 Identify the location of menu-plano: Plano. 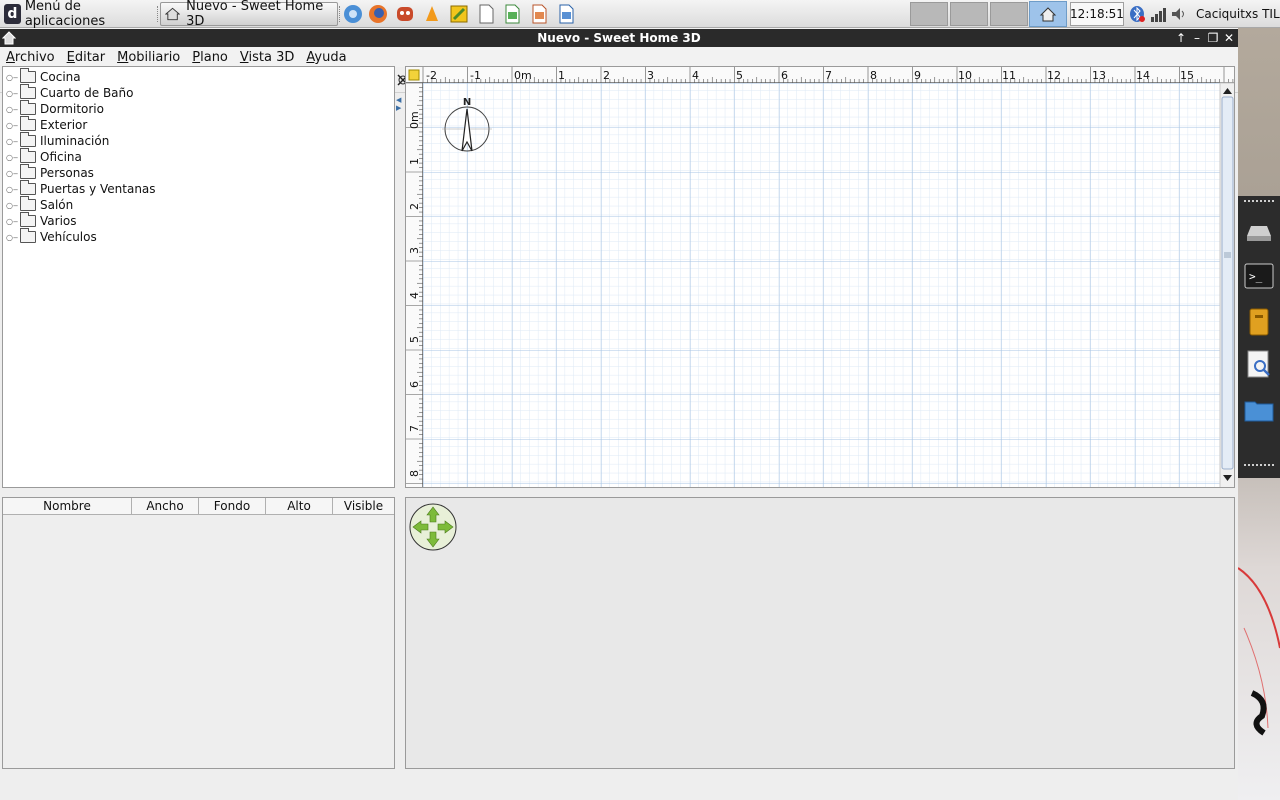
(210, 57).